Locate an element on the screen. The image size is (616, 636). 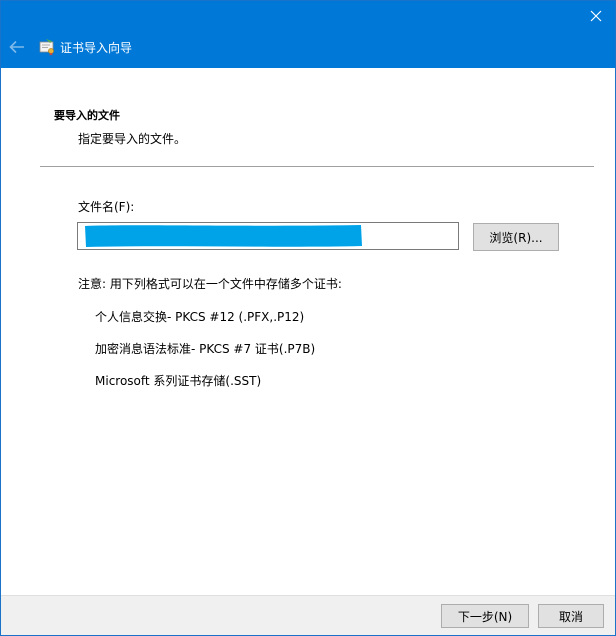
title-bar: 证书导入向导 is located at coordinates (308, 34).